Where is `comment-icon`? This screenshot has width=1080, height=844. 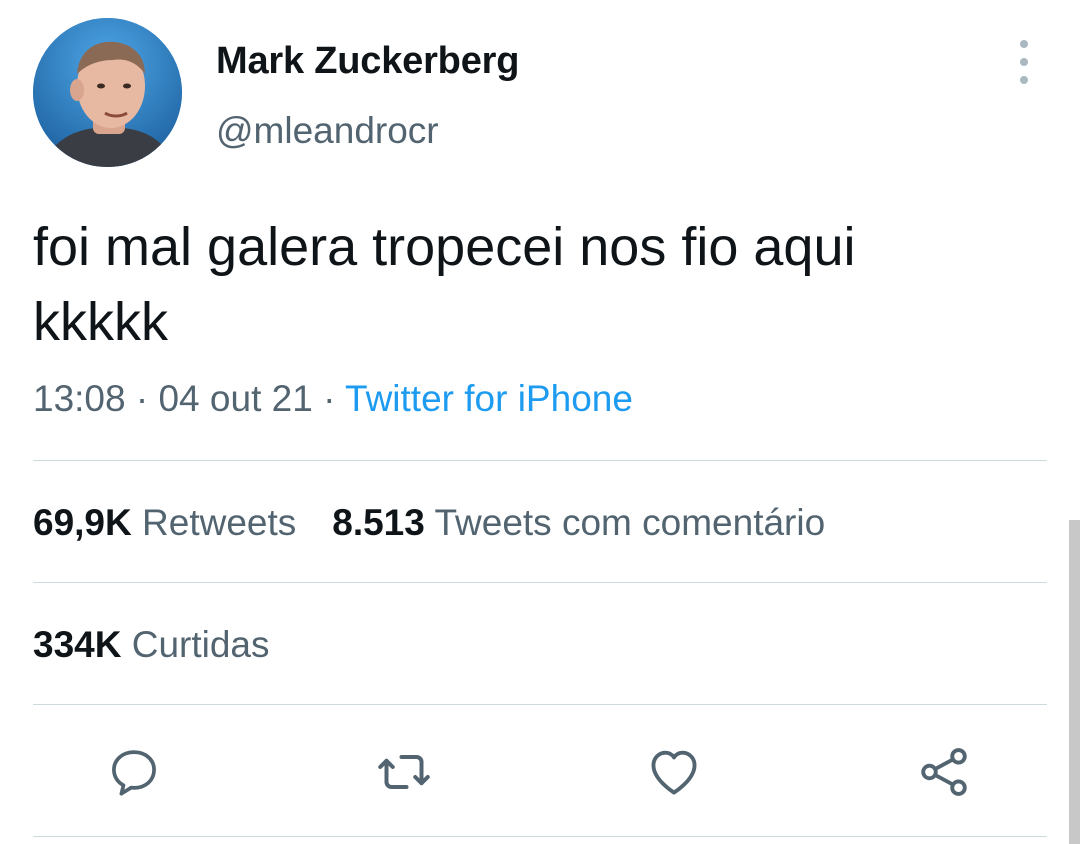
comment-icon is located at coordinates (134, 773).